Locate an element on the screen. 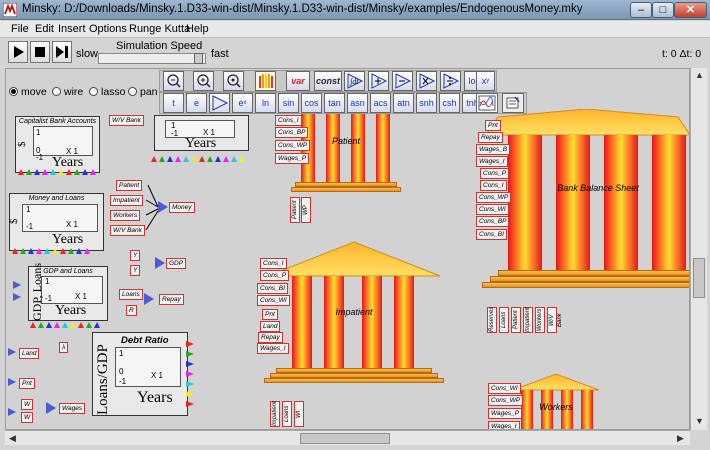 The image size is (710, 450). variable-wages: Wages is located at coordinates (72, 408).